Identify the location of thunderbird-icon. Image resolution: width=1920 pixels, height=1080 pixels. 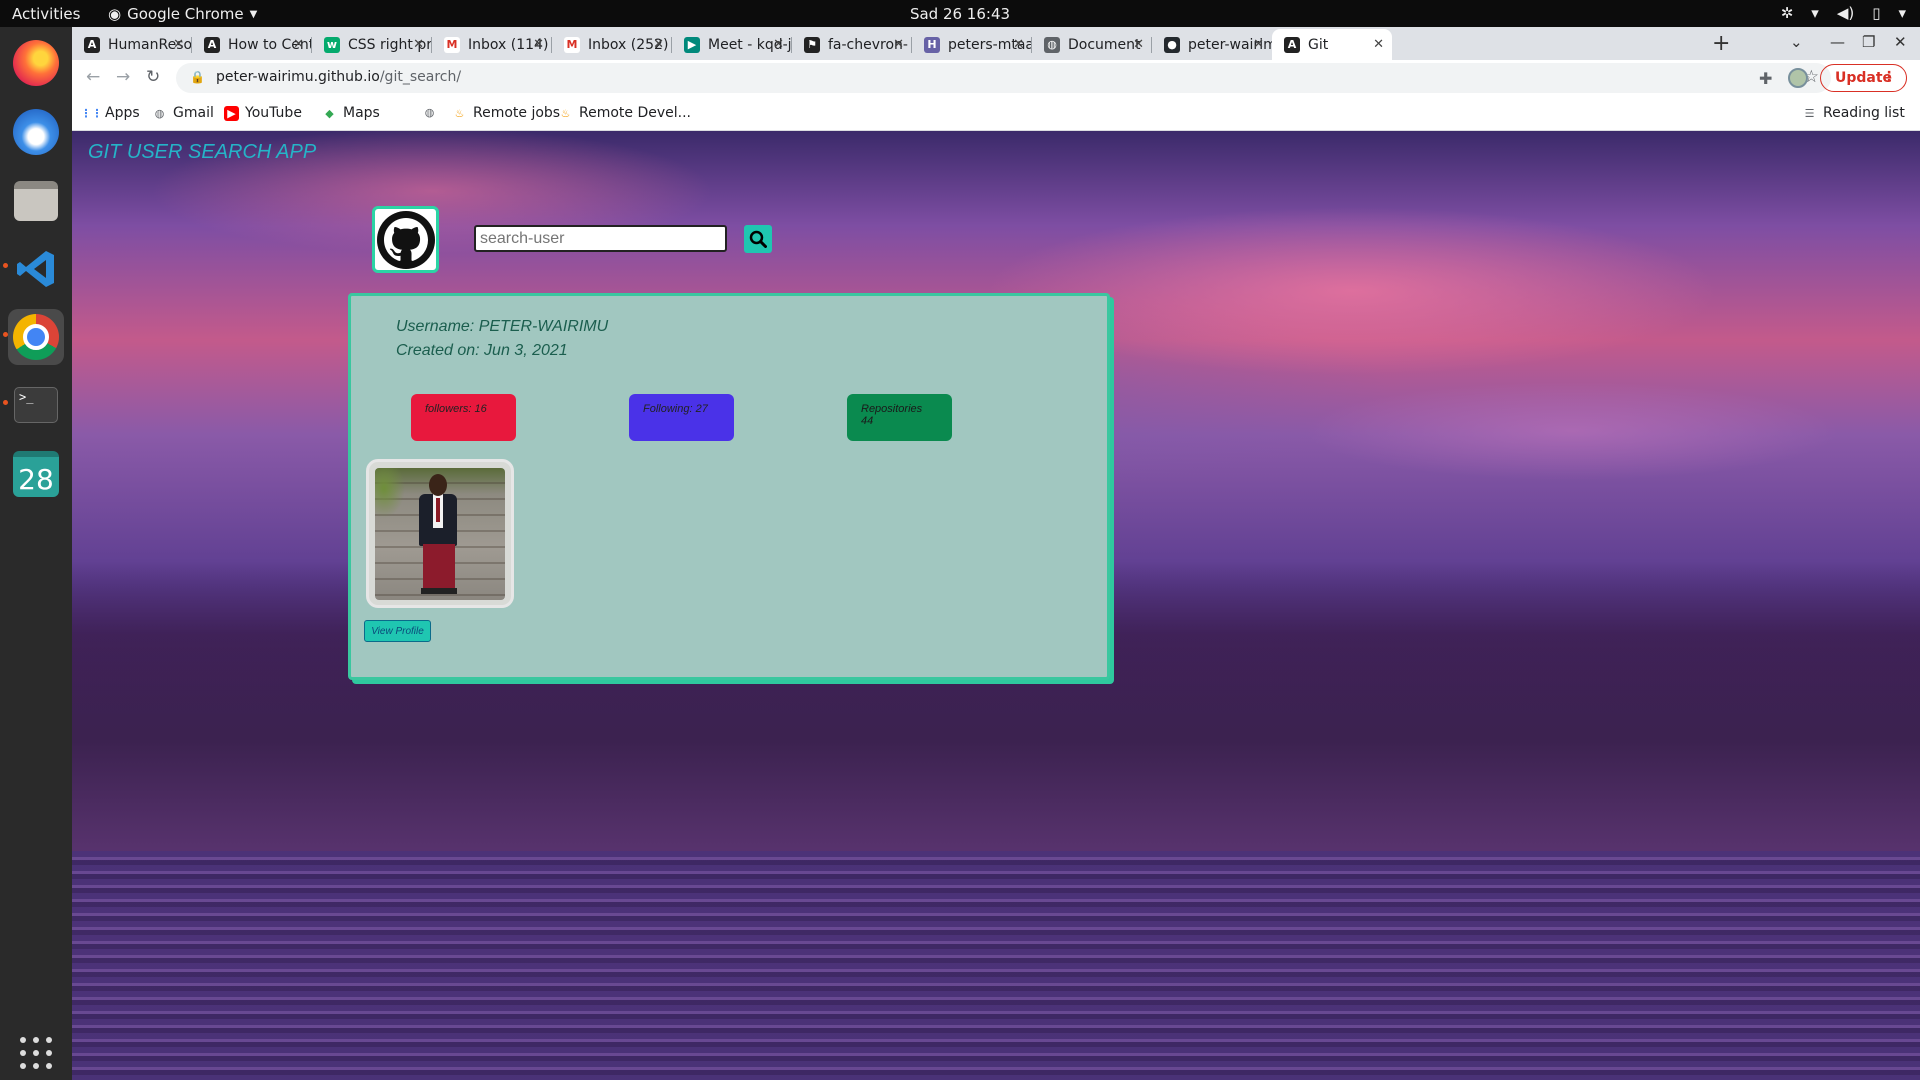
(36, 132).